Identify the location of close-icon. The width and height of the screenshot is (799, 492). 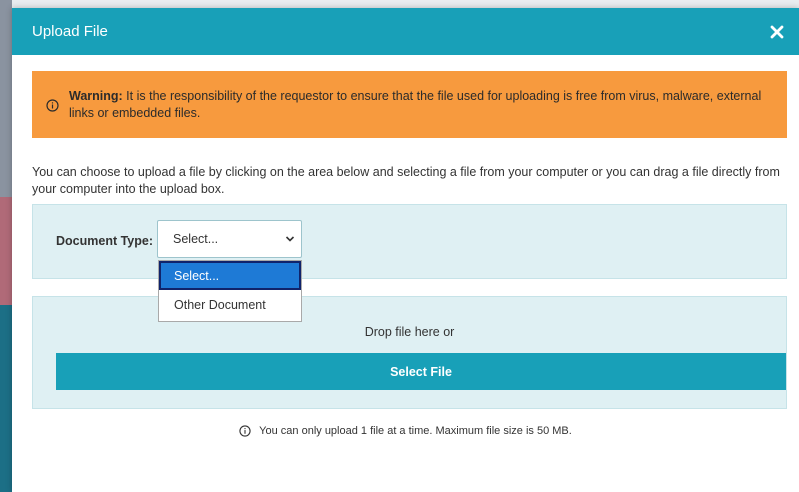
(777, 31).